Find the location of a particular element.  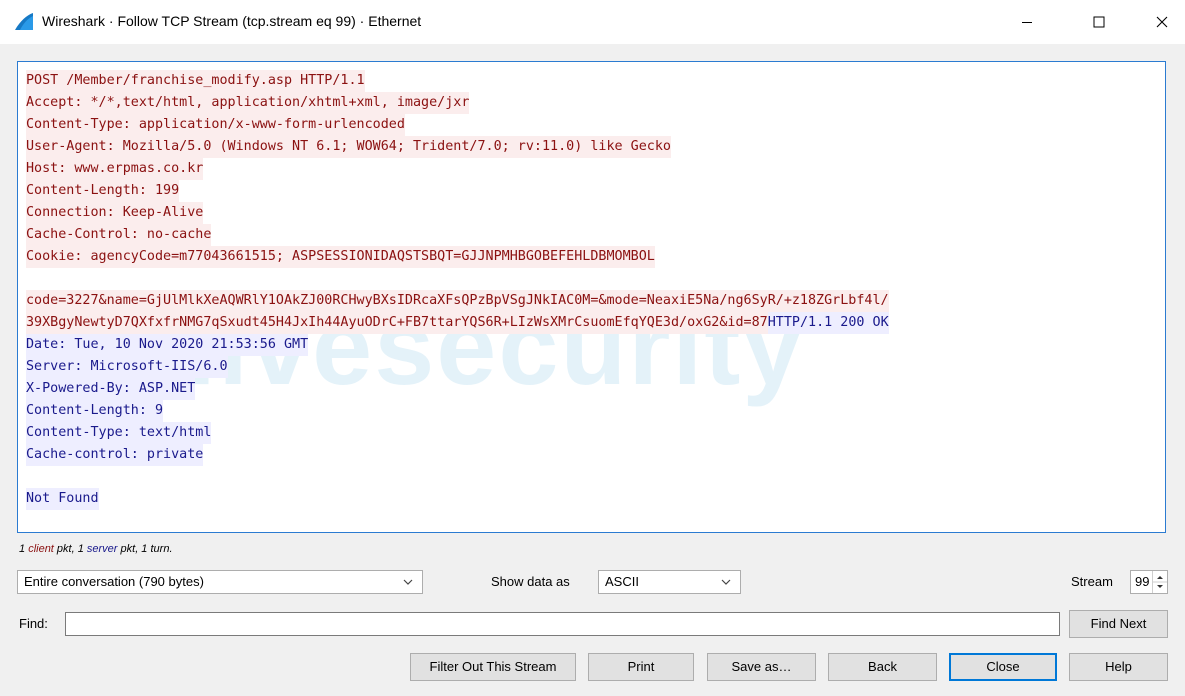

find-next-button: Find Next is located at coordinates (1118, 624).